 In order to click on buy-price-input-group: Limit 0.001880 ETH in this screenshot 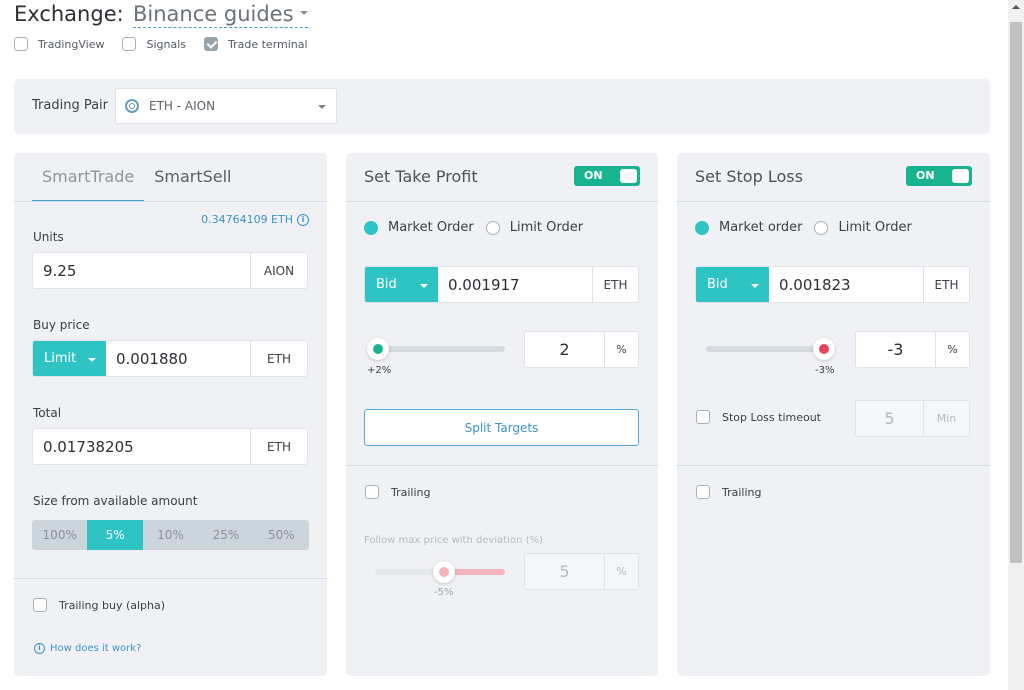, I will do `click(170, 358)`.